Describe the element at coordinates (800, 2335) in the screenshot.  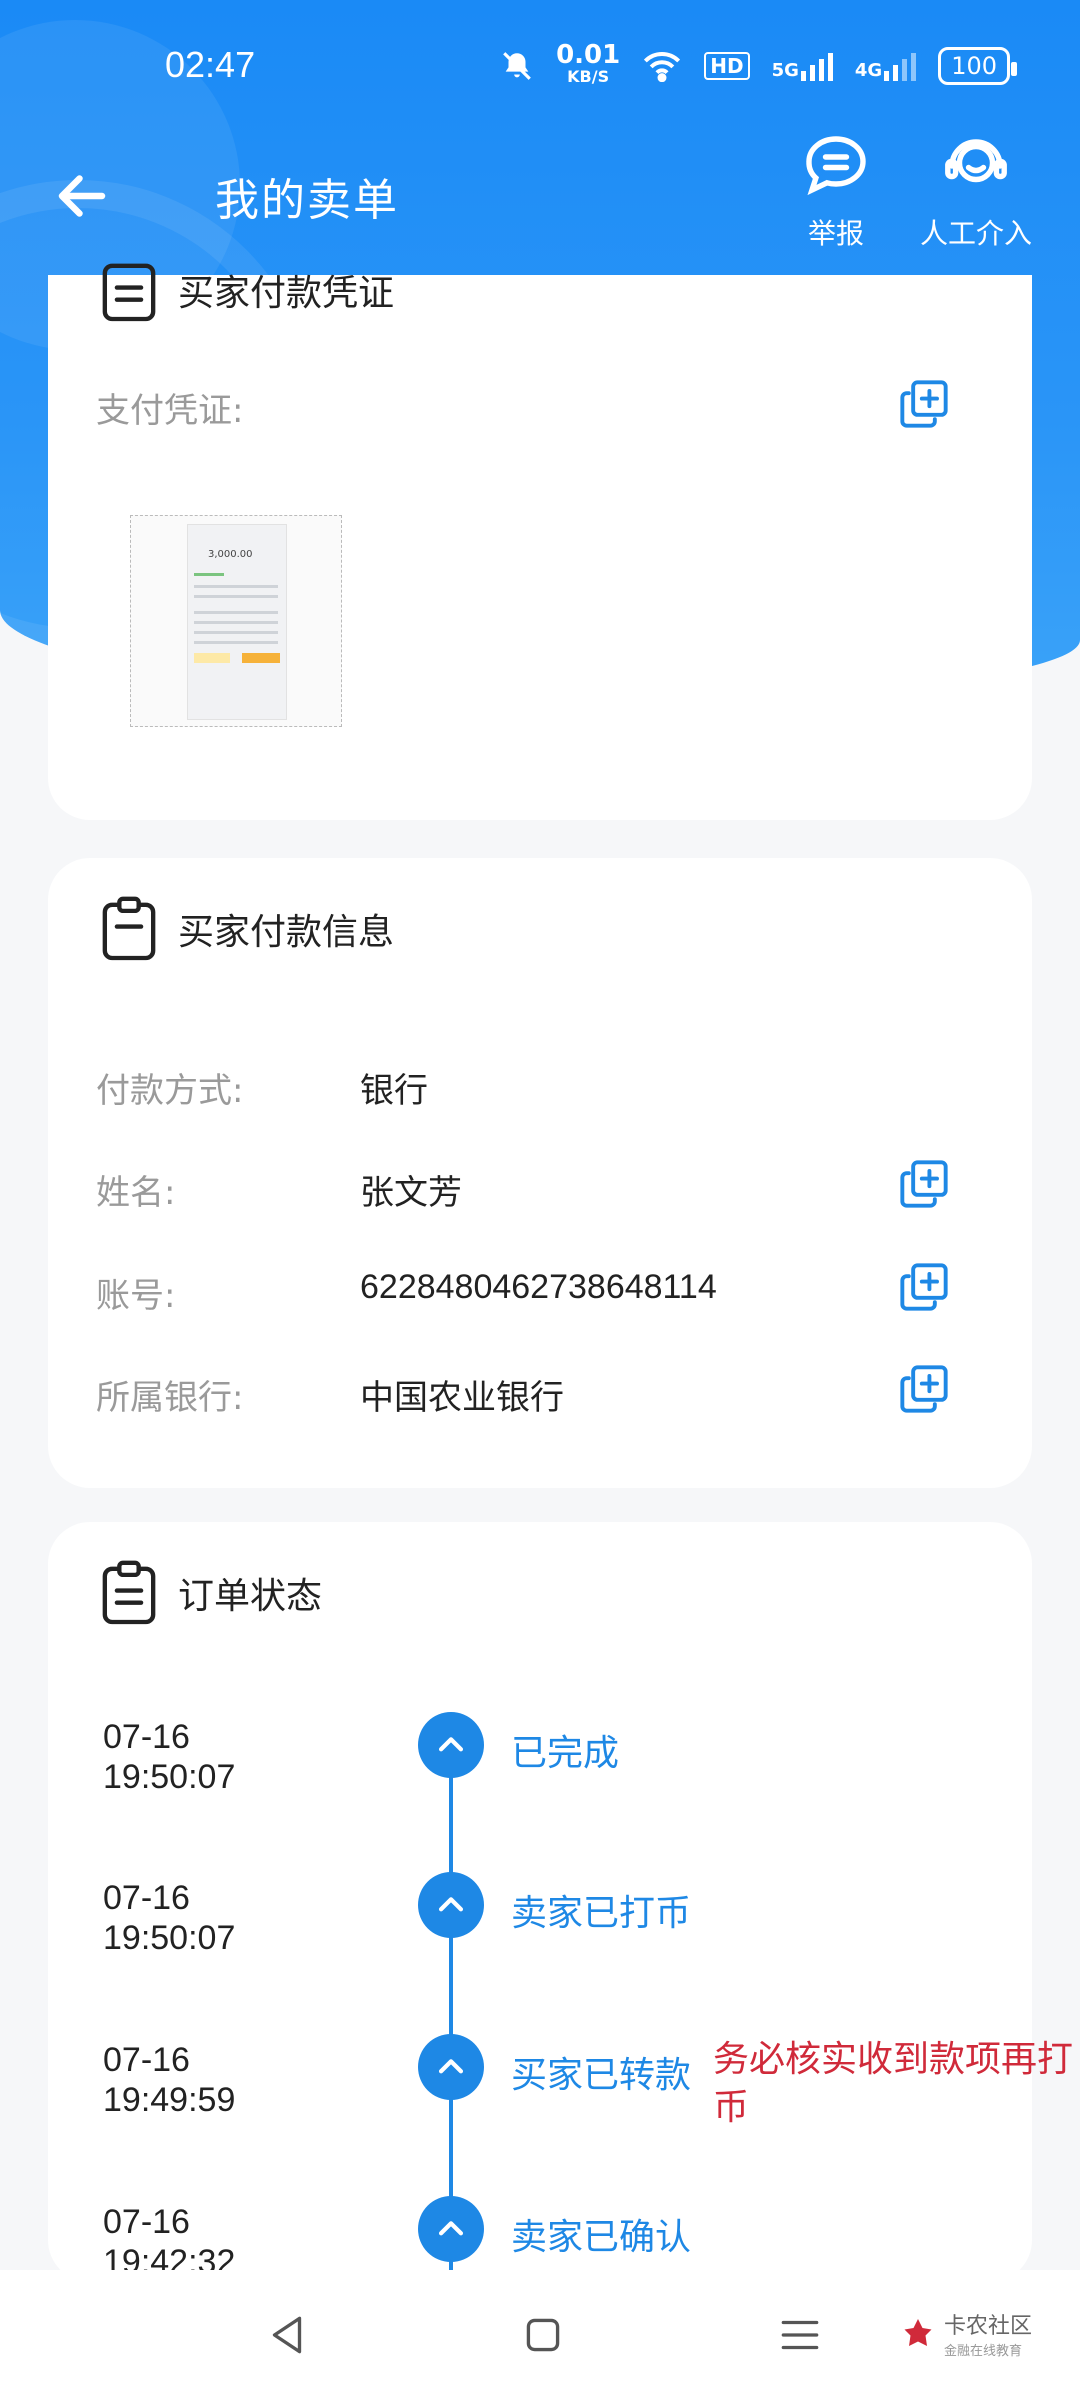
I see `menu-lines-icon` at that location.